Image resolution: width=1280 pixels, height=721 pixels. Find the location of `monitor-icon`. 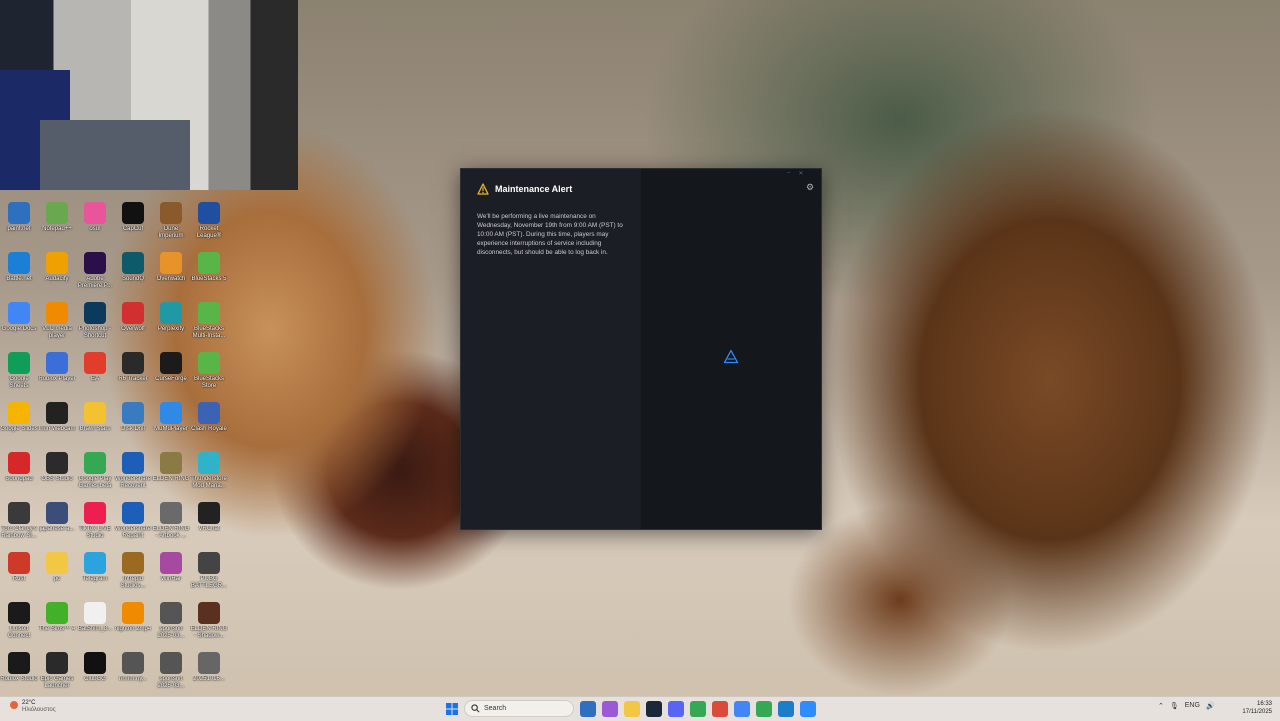

monitor-icon is located at coordinates (786, 709).